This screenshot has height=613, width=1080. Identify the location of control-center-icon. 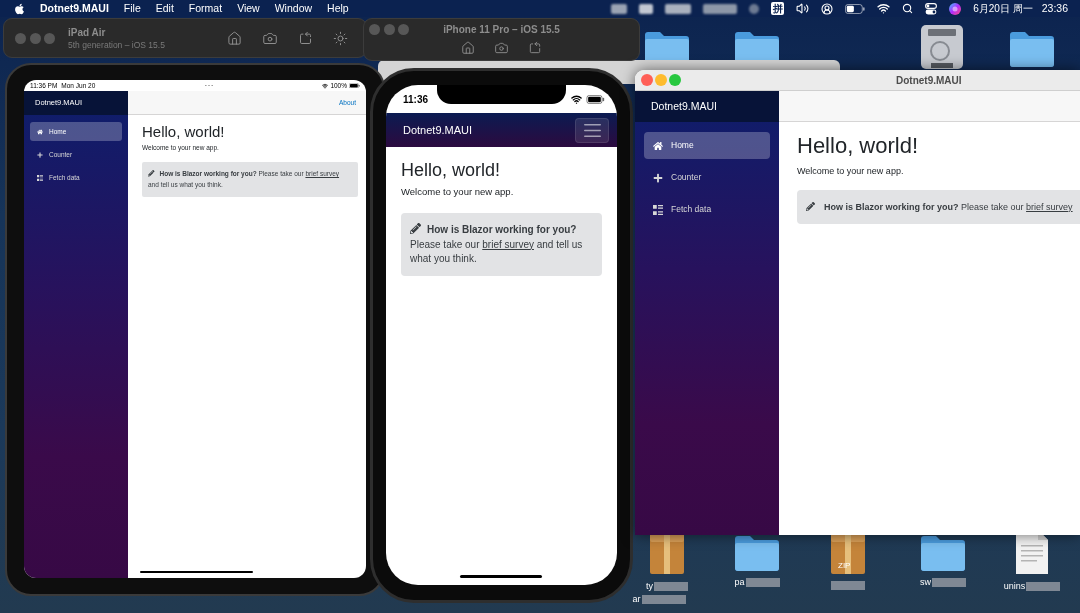
(931, 8).